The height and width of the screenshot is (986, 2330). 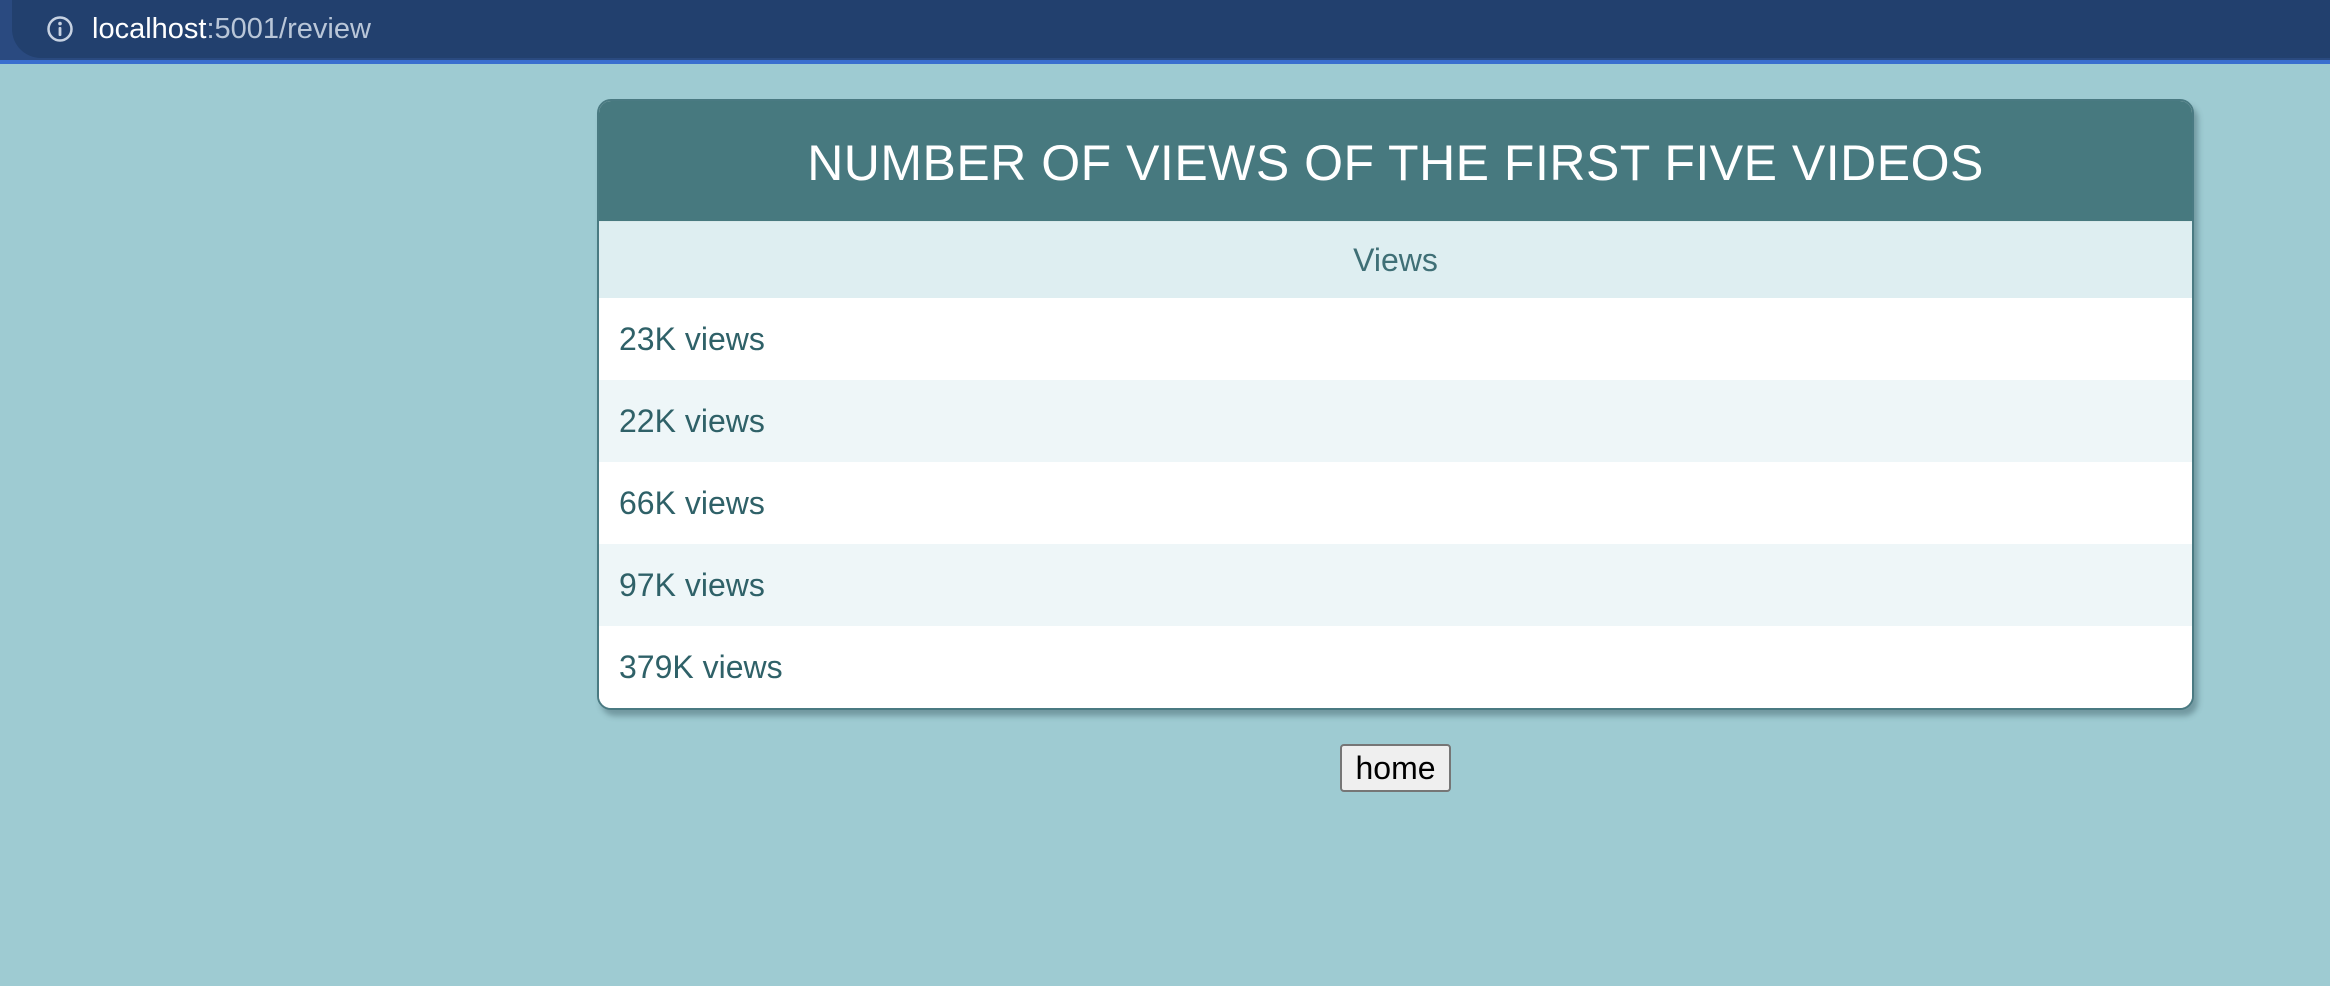 I want to click on url-host: localhost, so click(x=149, y=29).